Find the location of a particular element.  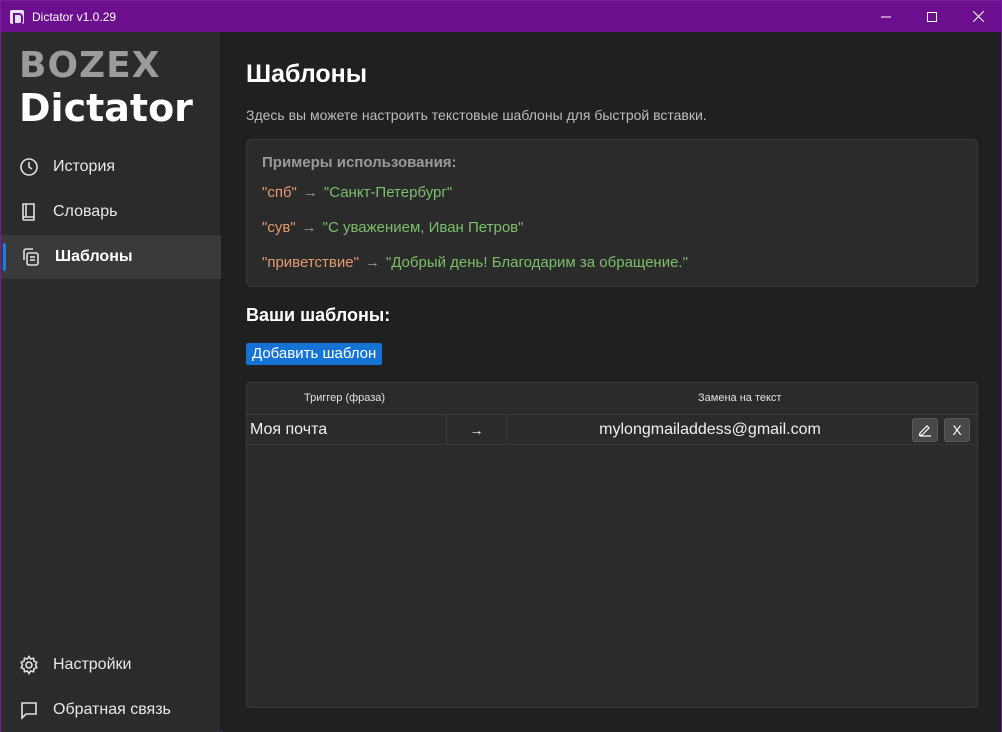

column-header-trigger: Триггер (фраза) is located at coordinates (344, 398).